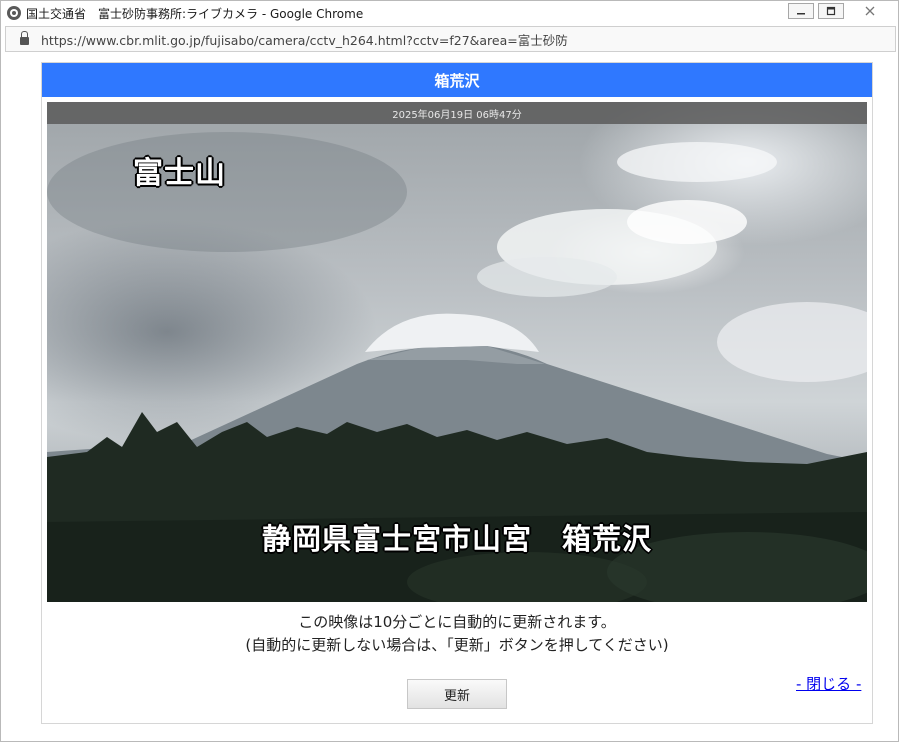 The width and height of the screenshot is (899, 742). Describe the element at coordinates (457, 645) in the screenshot. I see `notice-line-2: (自動的に更新しない場合は、「更新」ボタンを押してください)` at that location.